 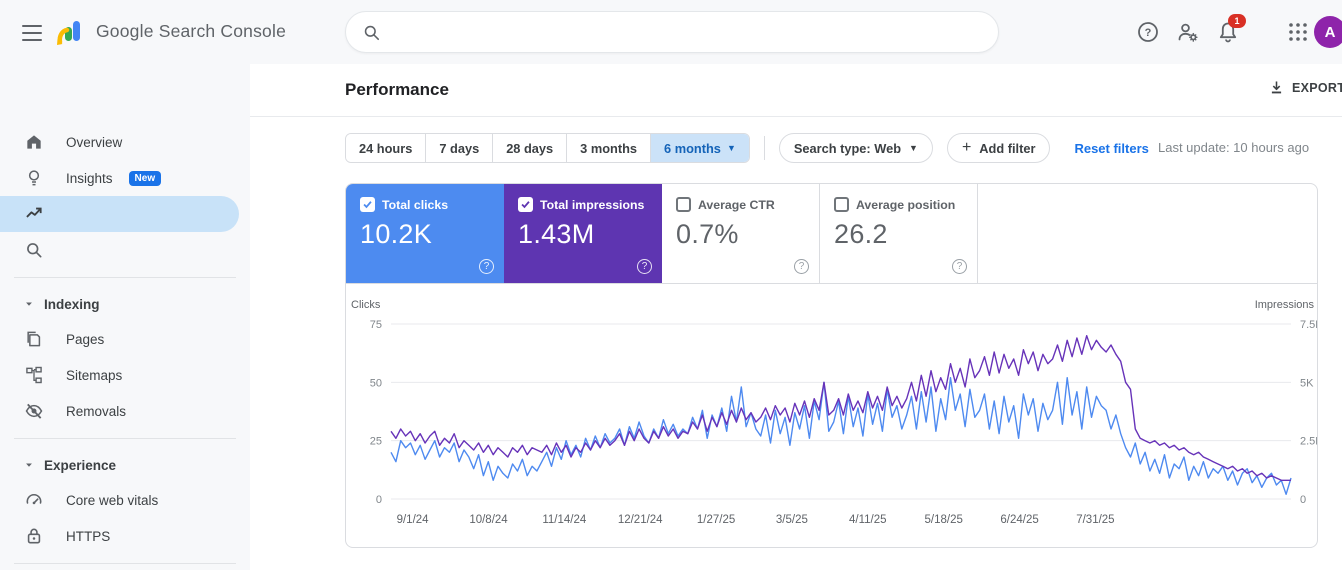 I want to click on top-bar: Google Search Console ? 1 A, so click(x=671, y=32).